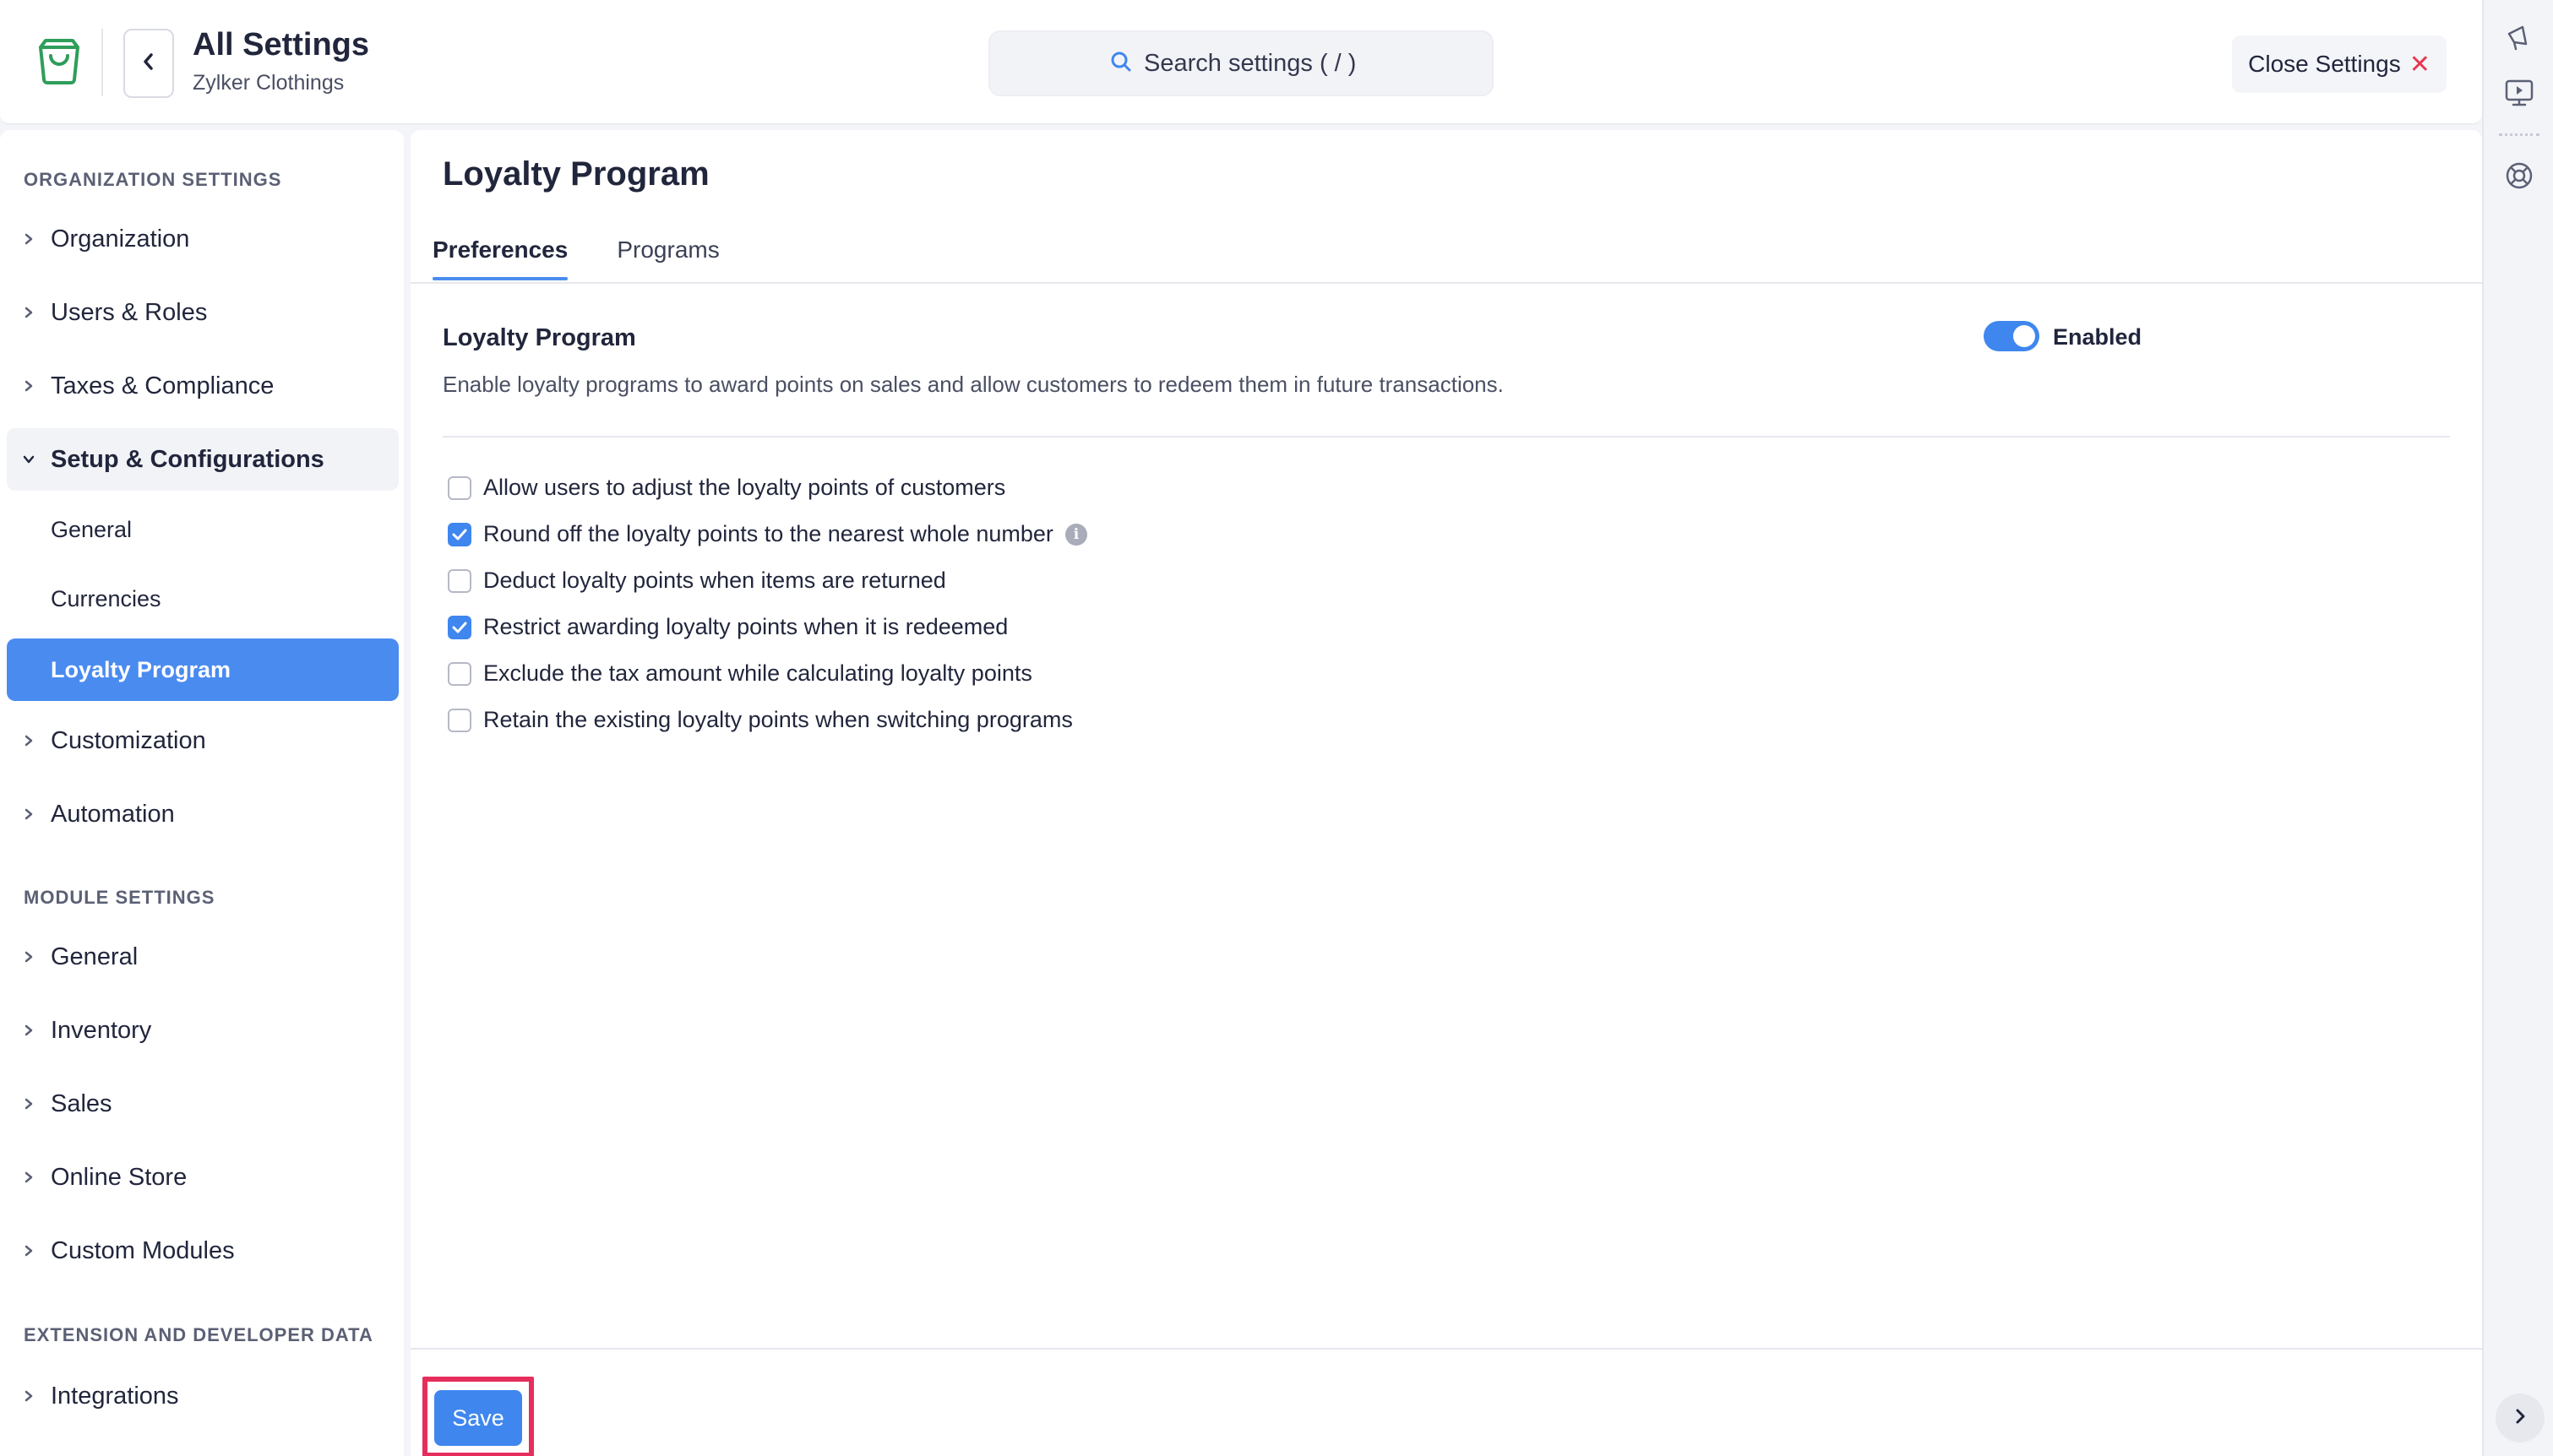  Describe the element at coordinates (203, 529) in the screenshot. I see `sidebar-subitem-general: General` at that location.